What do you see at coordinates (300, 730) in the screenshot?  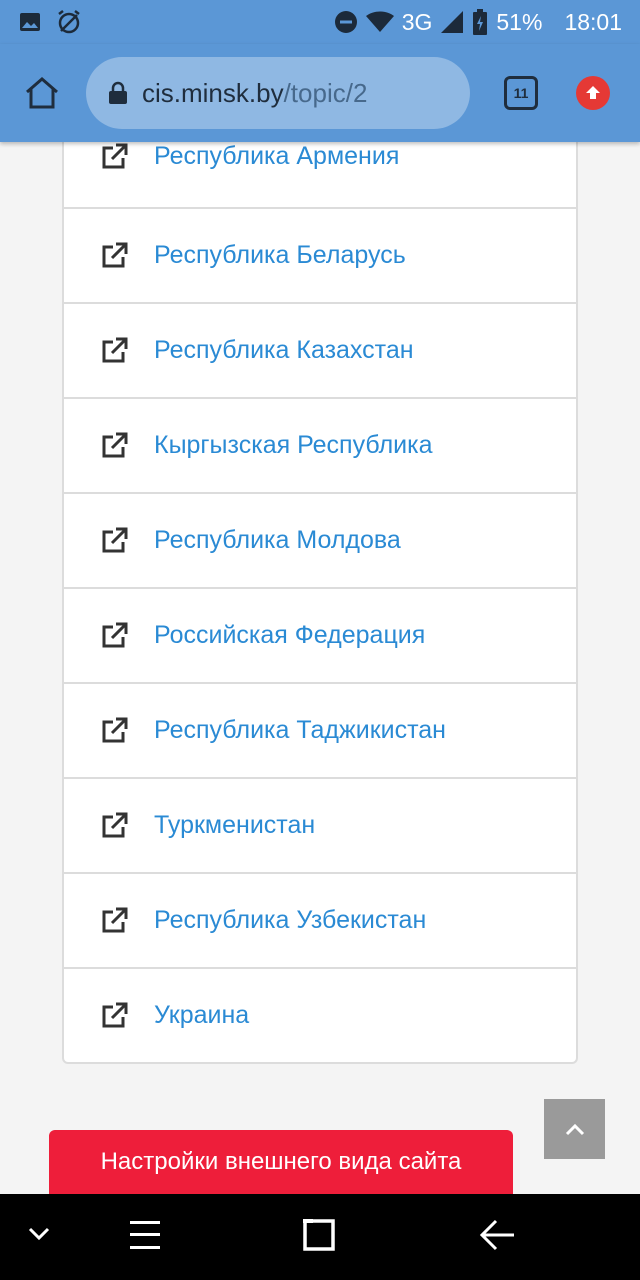 I see `country-link-label: Республика Таджикистан` at bounding box center [300, 730].